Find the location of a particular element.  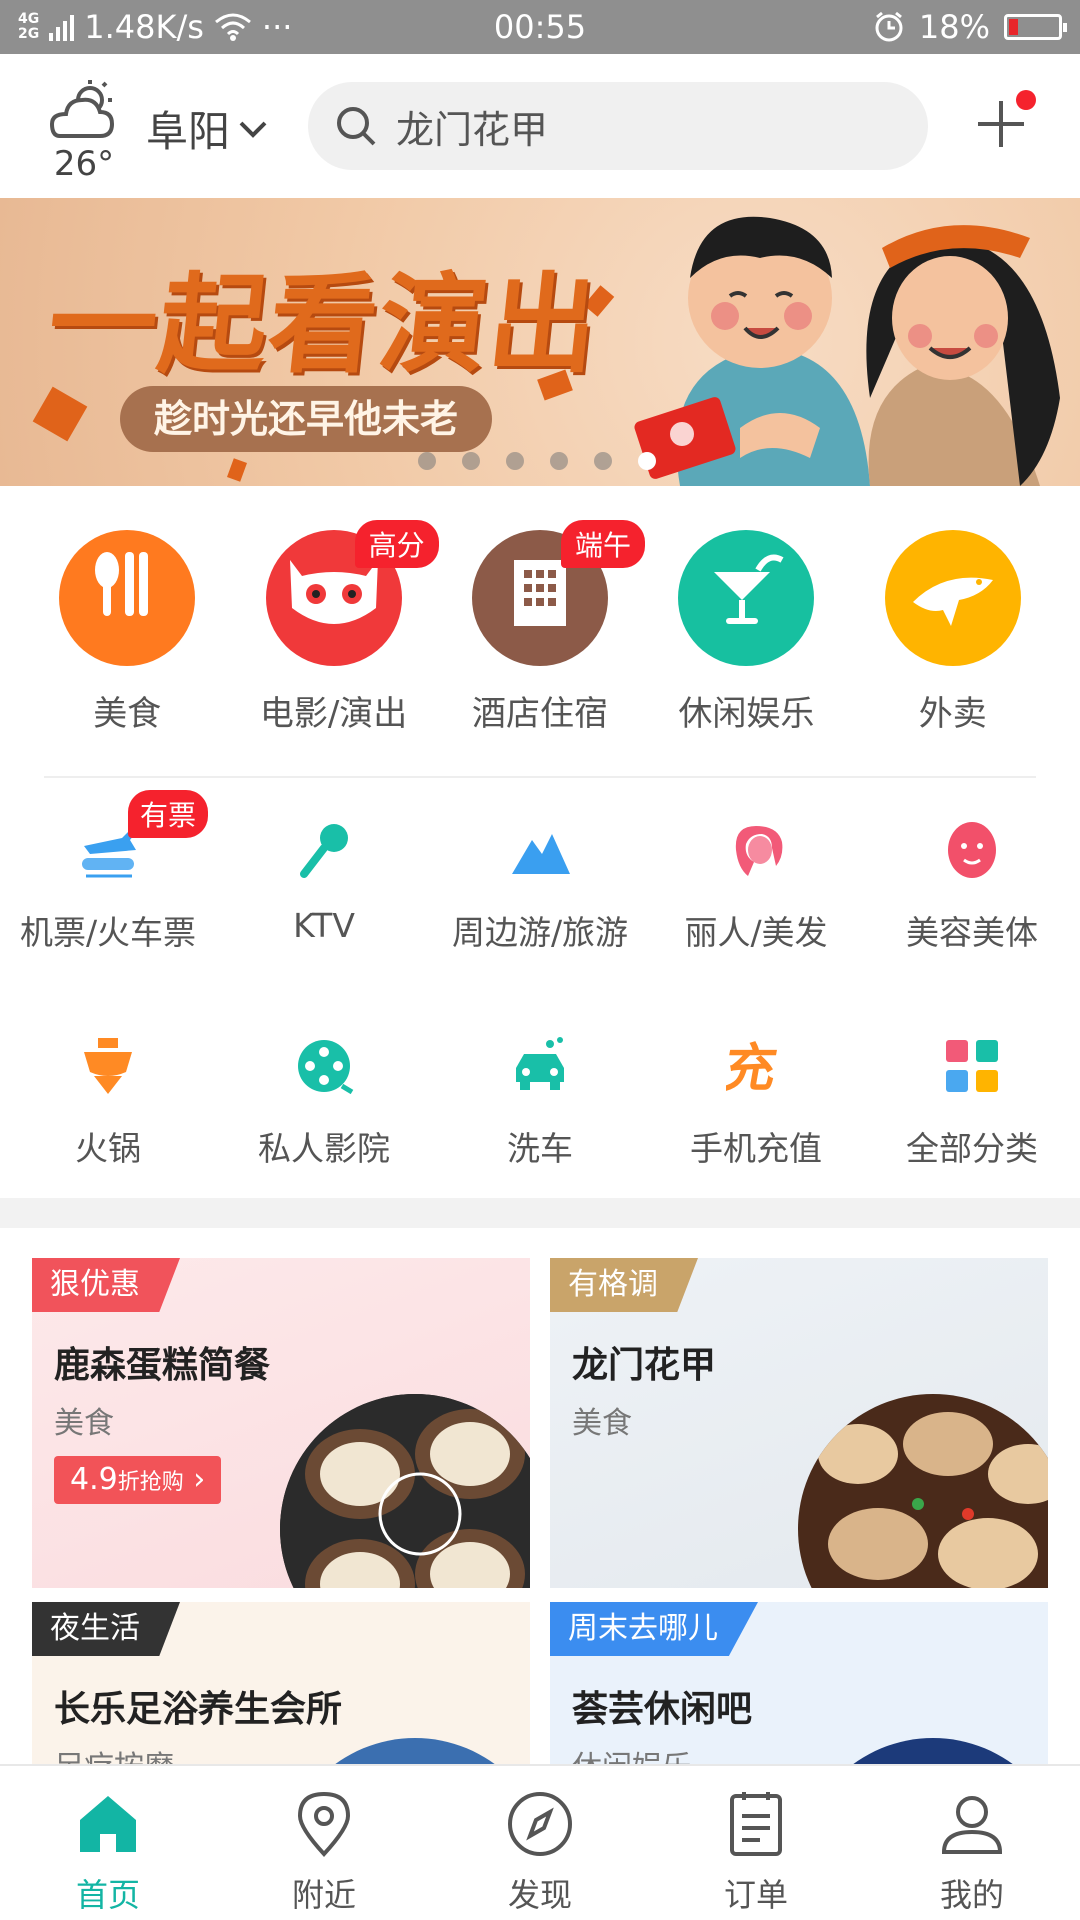

grid-icon is located at coordinates (972, 1066).